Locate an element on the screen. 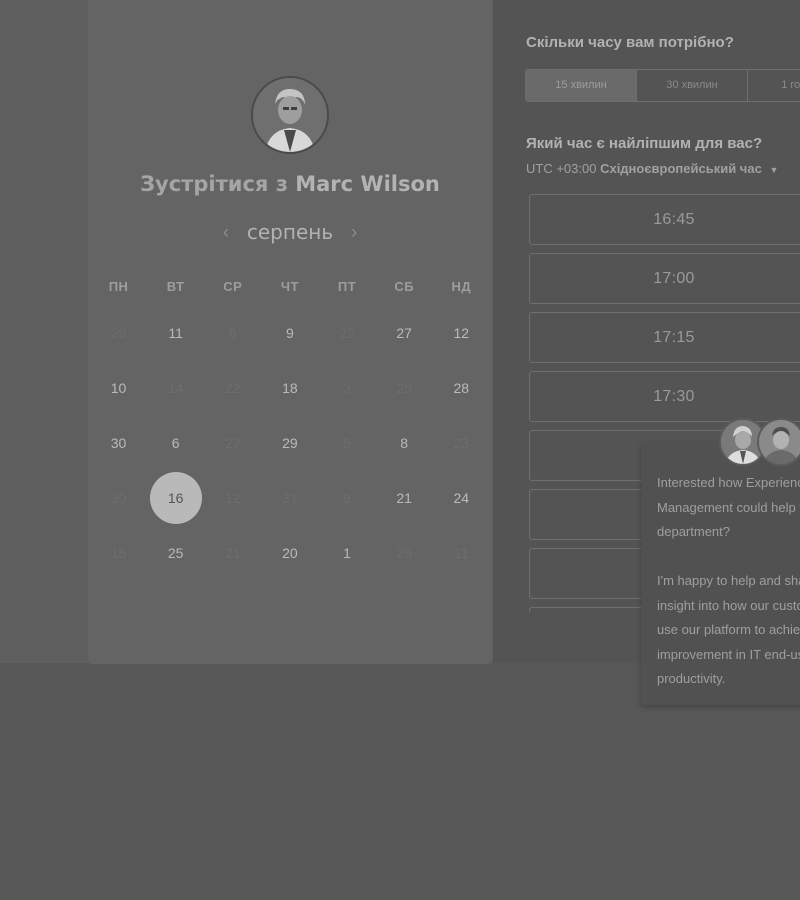  calendar-day-selected: 16 is located at coordinates (175, 497).